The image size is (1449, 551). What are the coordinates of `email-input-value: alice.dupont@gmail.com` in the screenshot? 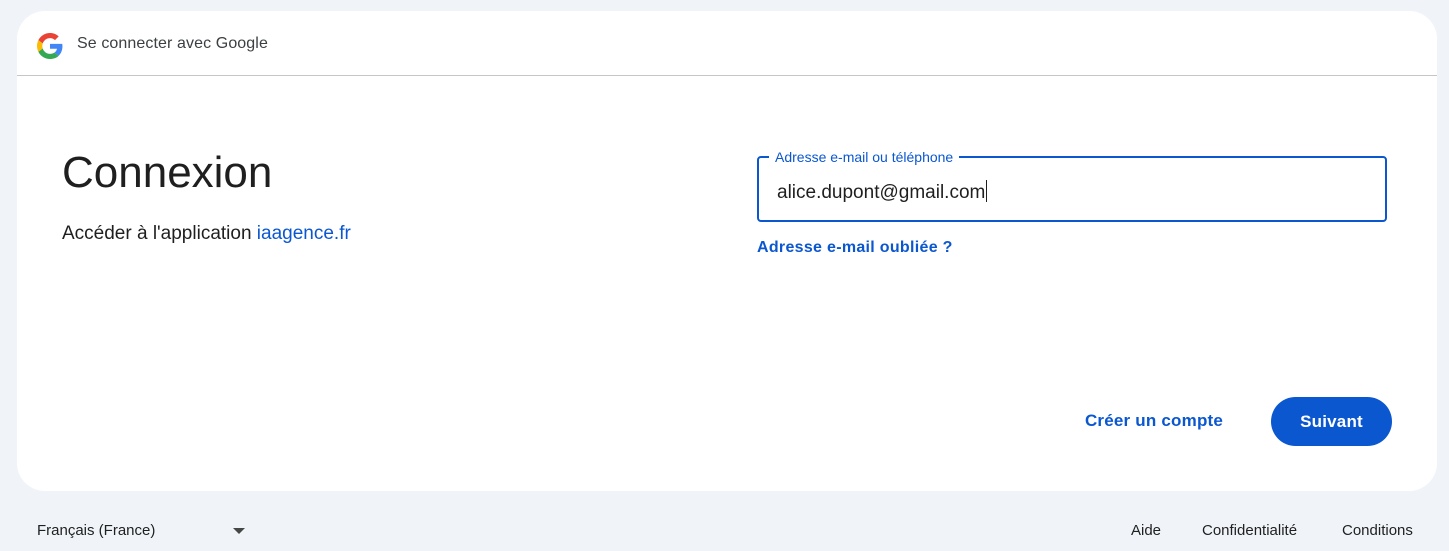 It's located at (881, 192).